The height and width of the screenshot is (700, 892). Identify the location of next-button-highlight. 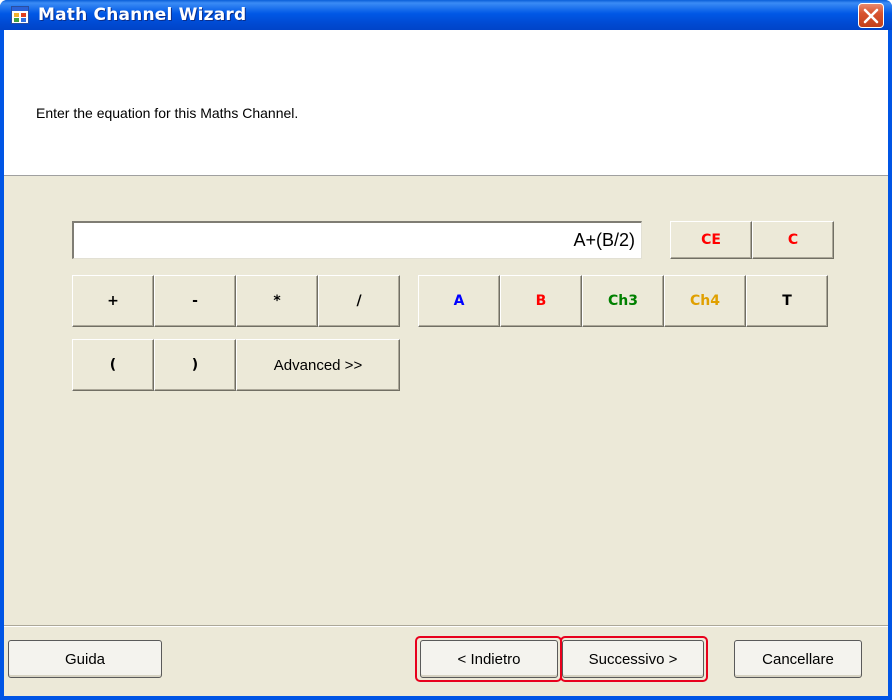
(634, 659).